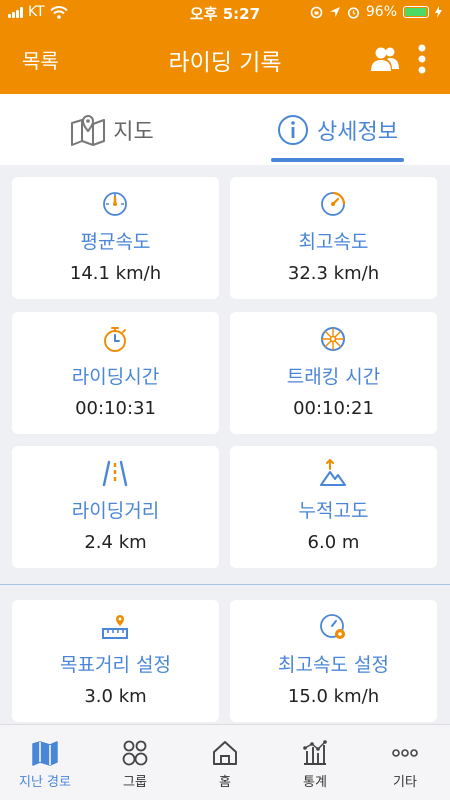 The image size is (450, 800). Describe the element at coordinates (405, 782) in the screenshot. I see `nav-label: 기타` at that location.